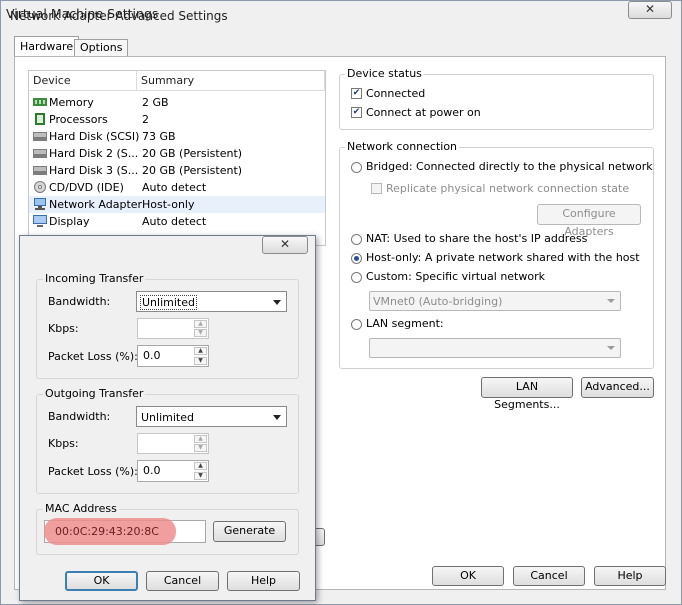  What do you see at coordinates (396, 93) in the screenshot?
I see `connected-label: Connected` at bounding box center [396, 93].